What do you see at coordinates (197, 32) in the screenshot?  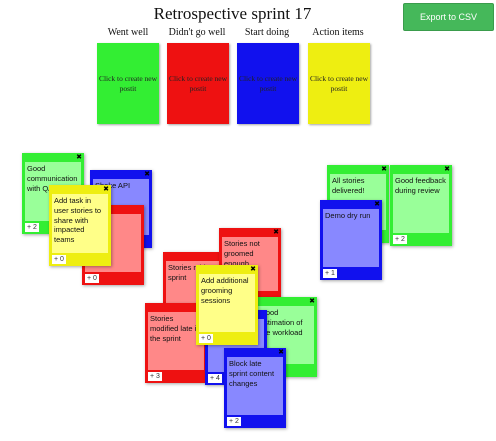 I see `column-label-didnt-go-well: Didn't go well` at bounding box center [197, 32].